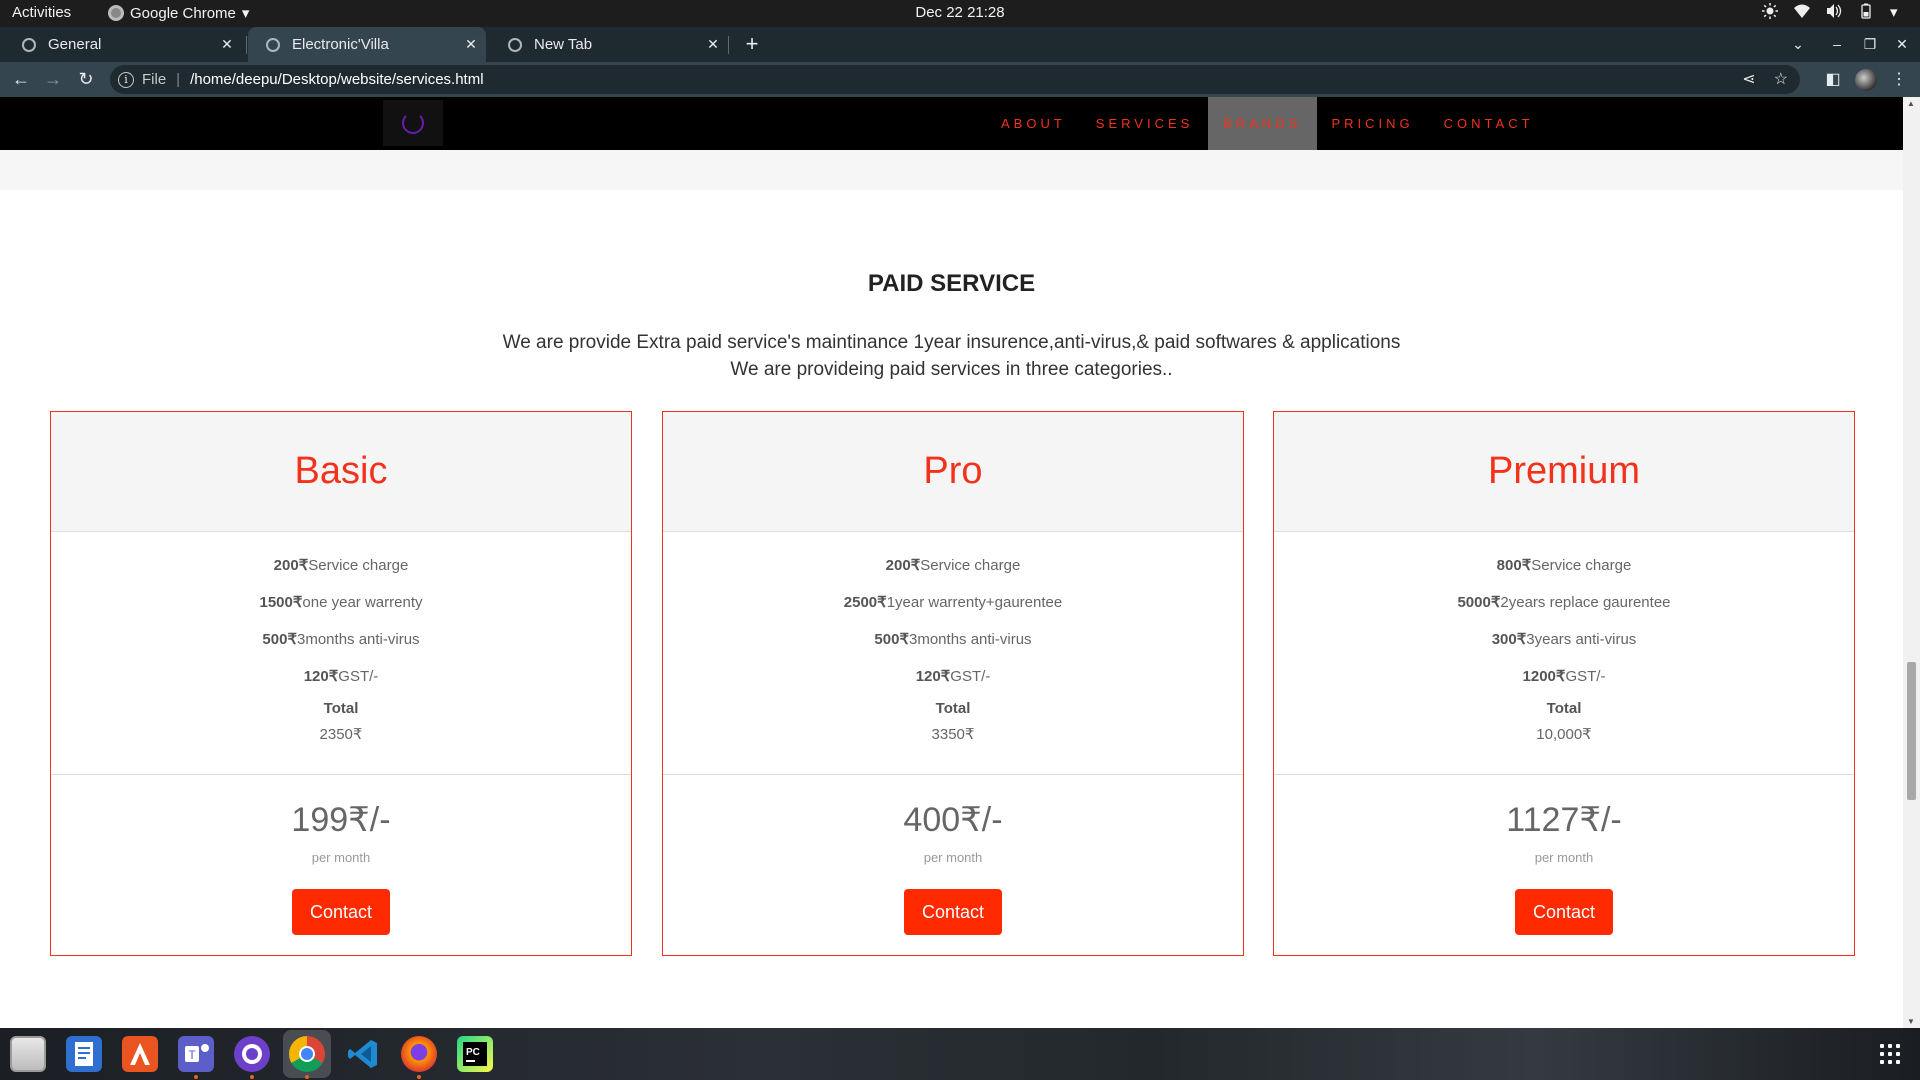 Image resolution: width=1920 pixels, height=1080 pixels. What do you see at coordinates (1262, 123) in the screenshot?
I see `nav-link-brands: BRANDS` at bounding box center [1262, 123].